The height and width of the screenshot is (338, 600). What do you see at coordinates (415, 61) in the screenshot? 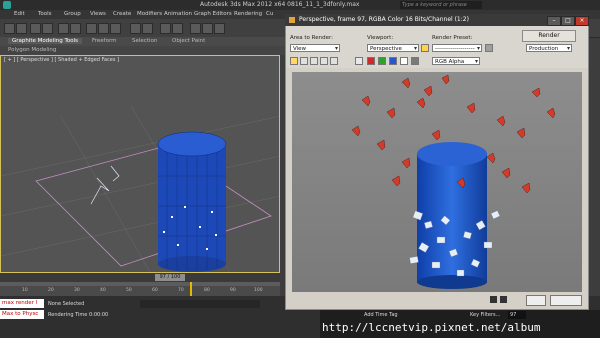
I see `monochrome-icon` at bounding box center [415, 61].